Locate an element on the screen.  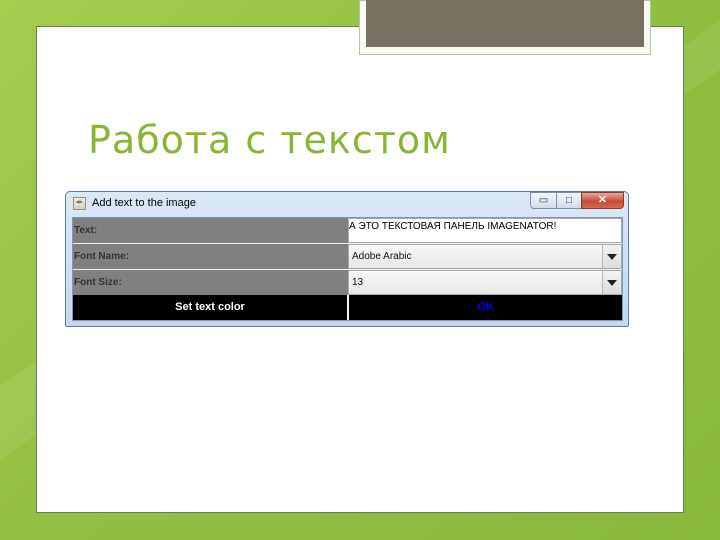
font-size-row: Font Size: 13 is located at coordinates (347, 282).